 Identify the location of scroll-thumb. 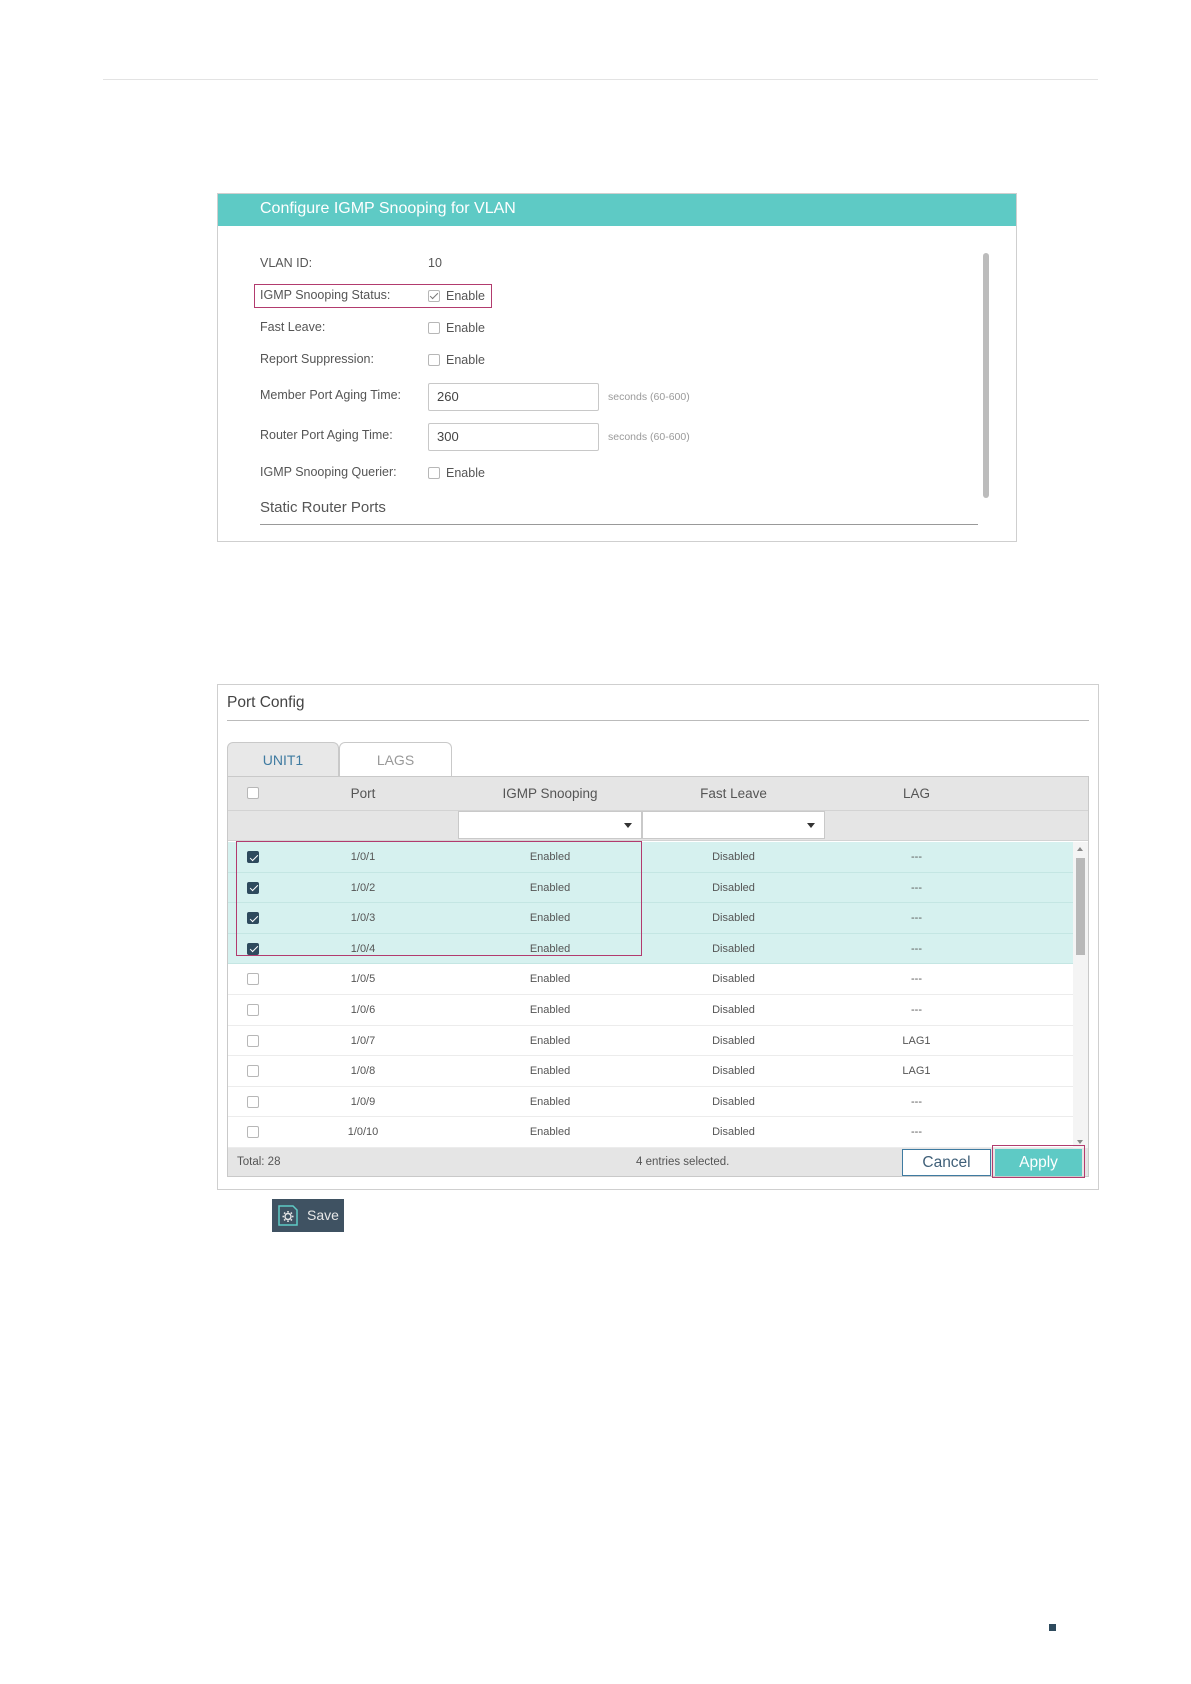
(1080, 906).